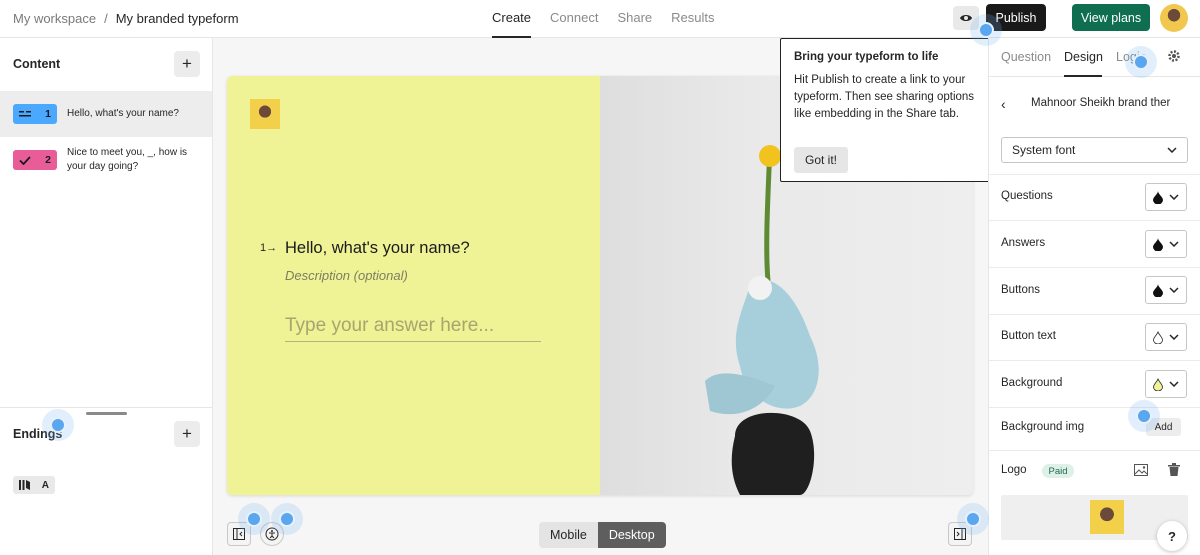 The height and width of the screenshot is (555, 1200). What do you see at coordinates (1166, 384) in the screenshot?
I see `background-color-picker` at bounding box center [1166, 384].